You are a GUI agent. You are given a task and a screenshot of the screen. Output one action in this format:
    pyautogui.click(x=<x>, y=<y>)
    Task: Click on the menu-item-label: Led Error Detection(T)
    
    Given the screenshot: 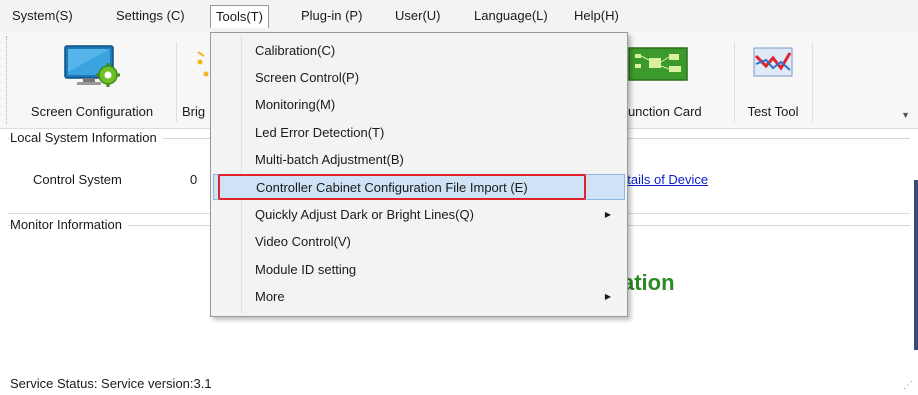 What is the action you would take?
    pyautogui.click(x=320, y=132)
    